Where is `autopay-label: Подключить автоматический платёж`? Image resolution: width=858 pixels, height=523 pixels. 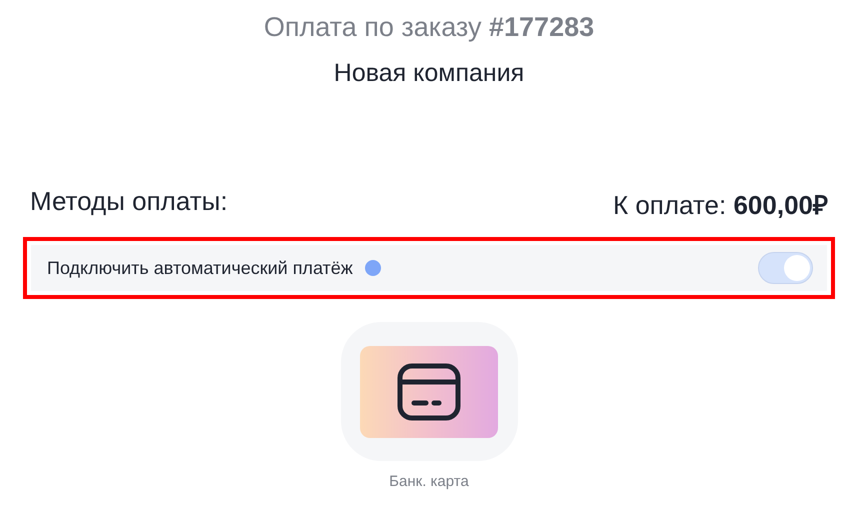
autopay-label: Подключить автоматический платёж is located at coordinates (200, 268).